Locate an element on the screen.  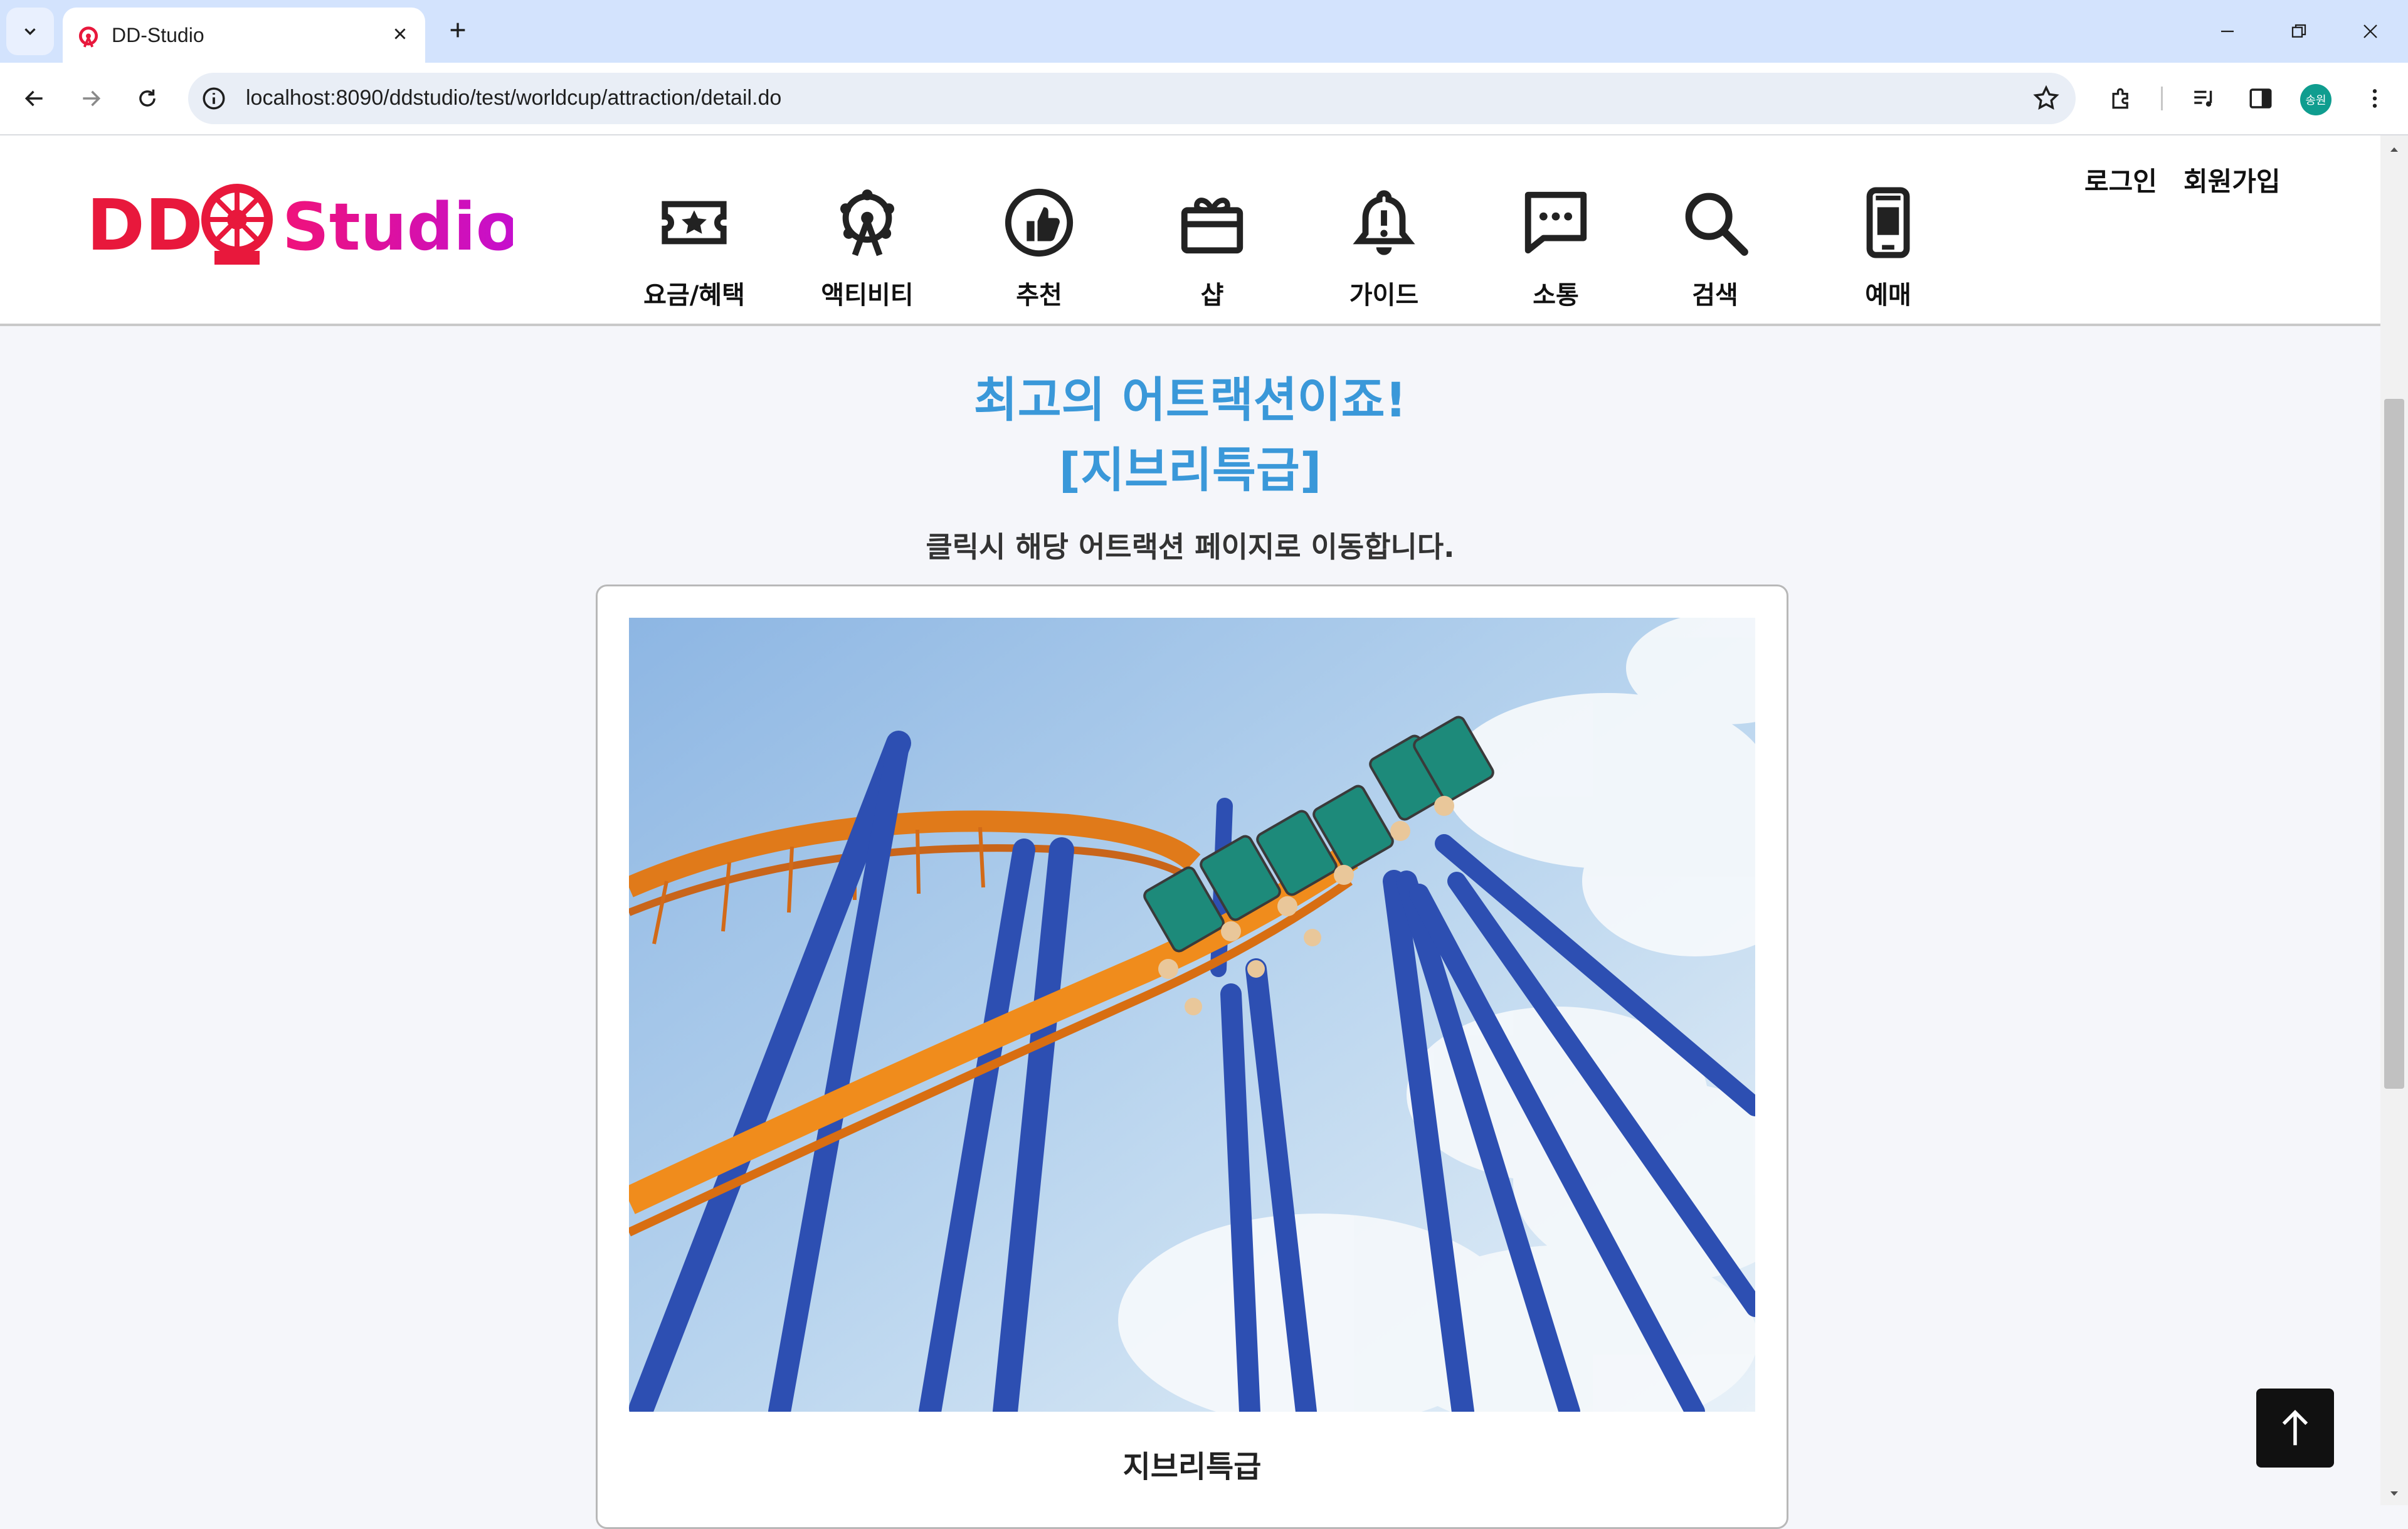
menu-item-search: 검색 is located at coordinates (1715, 248).